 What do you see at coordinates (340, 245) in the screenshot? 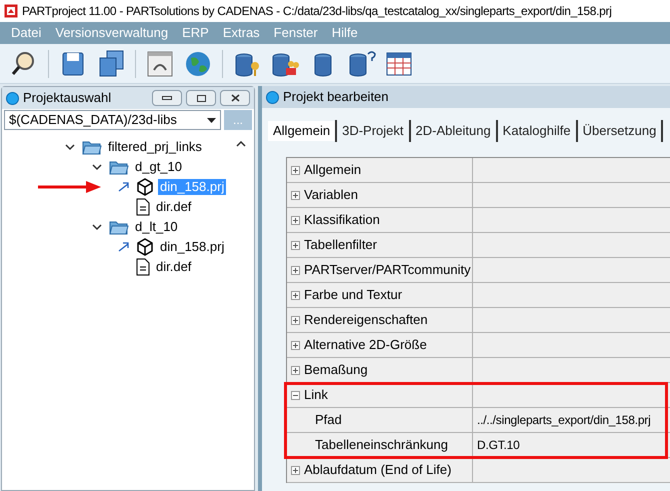
I see `property-group-label: Tabellenfilter` at bounding box center [340, 245].